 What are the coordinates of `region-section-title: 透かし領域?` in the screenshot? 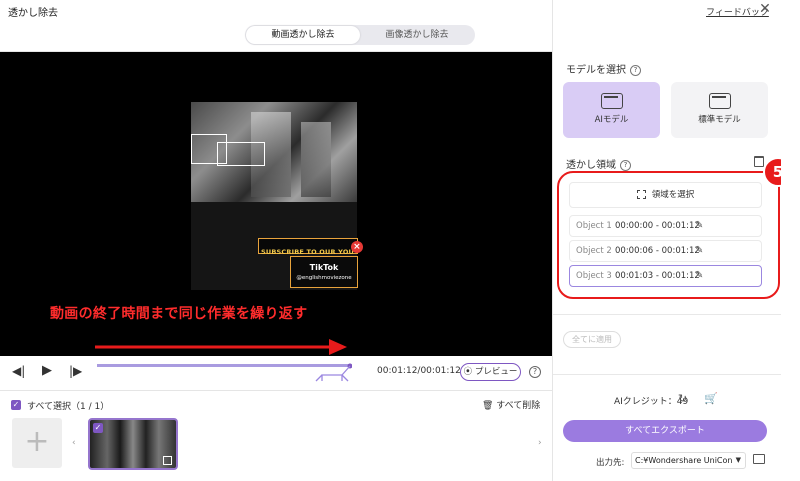 It's located at (598, 163).